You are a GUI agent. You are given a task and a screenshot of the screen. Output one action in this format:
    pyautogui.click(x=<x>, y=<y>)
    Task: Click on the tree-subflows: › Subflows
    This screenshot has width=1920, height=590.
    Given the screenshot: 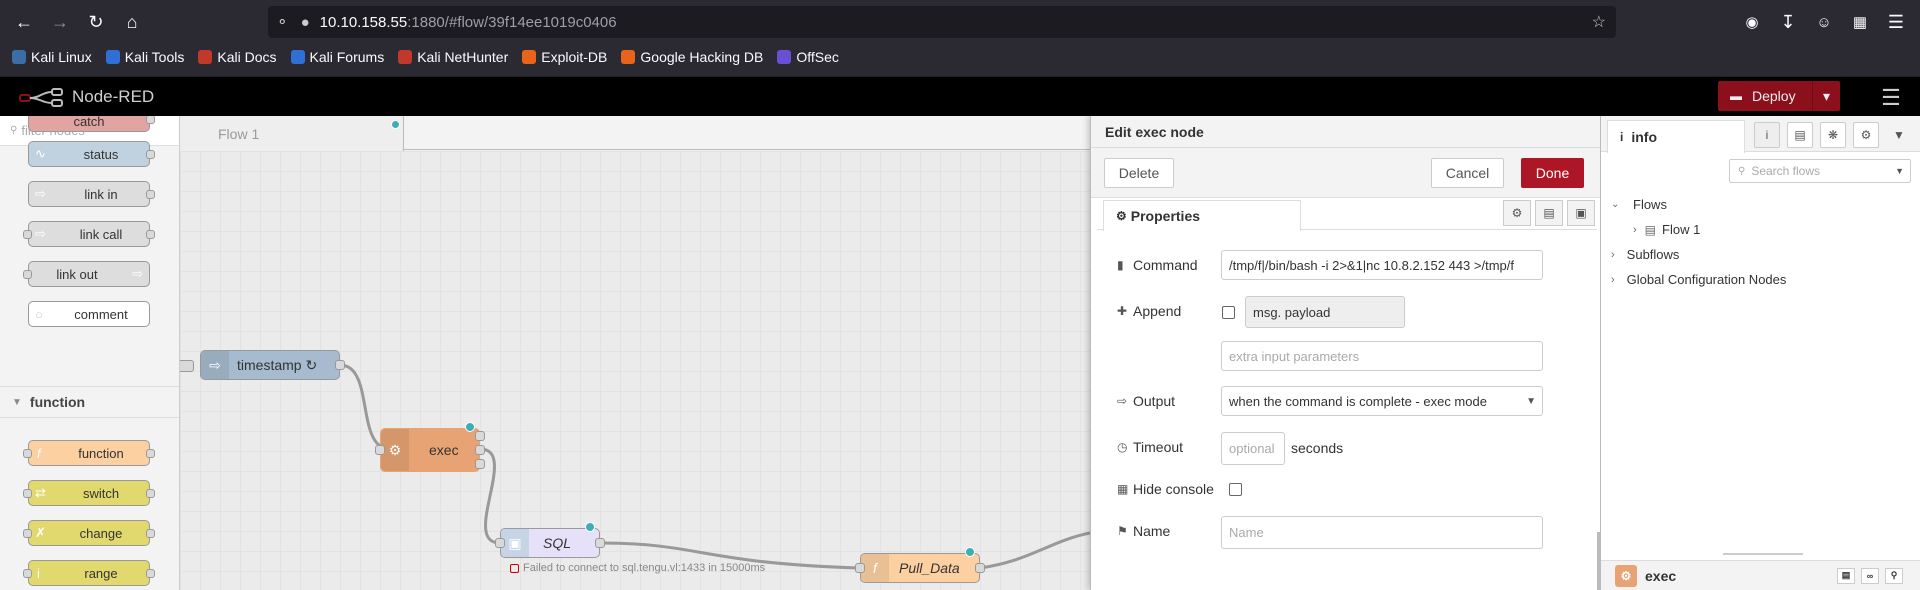 What is the action you would take?
    pyautogui.click(x=1760, y=254)
    